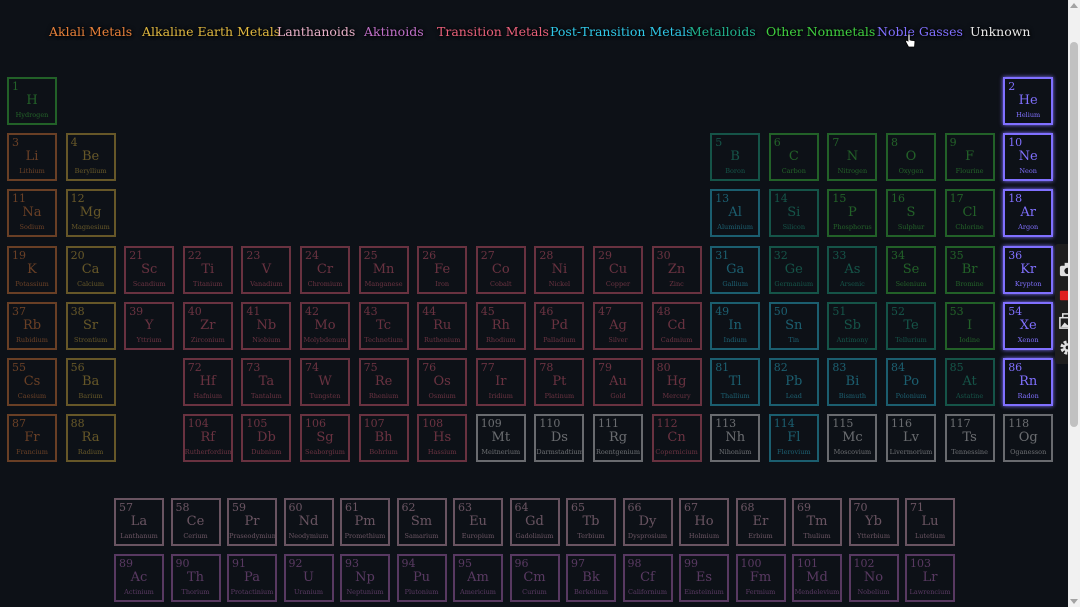 Image resolution: width=1080 pixels, height=607 pixels. What do you see at coordinates (32, 325) in the screenshot?
I see `element-cell-rb: 37 Rb Rubidium` at bounding box center [32, 325].